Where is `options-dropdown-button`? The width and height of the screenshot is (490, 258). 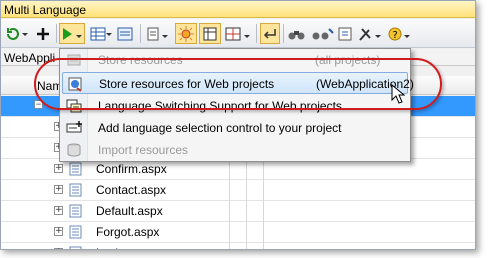 options-dropdown-button is located at coordinates (158, 33).